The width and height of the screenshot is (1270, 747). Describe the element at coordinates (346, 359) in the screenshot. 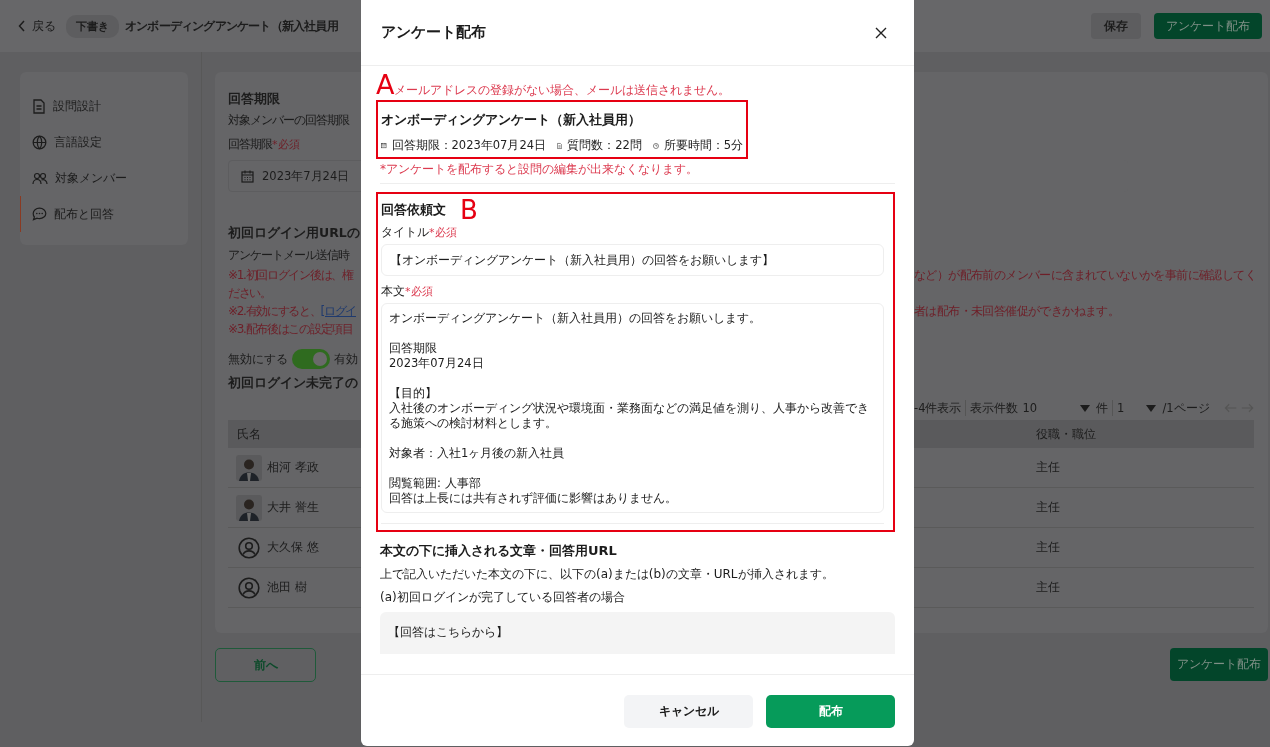

I see `toggle-label: 有効` at that location.